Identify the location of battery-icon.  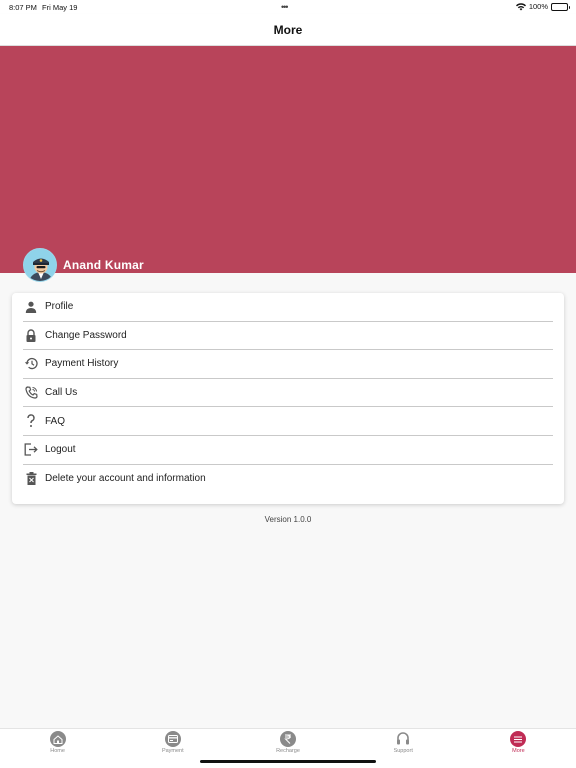
(560, 6).